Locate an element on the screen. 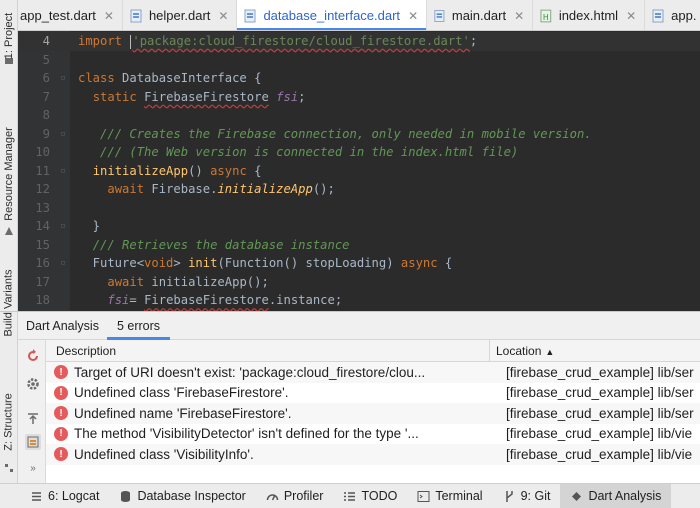 The image size is (700, 508). git-icon is located at coordinates (509, 496).